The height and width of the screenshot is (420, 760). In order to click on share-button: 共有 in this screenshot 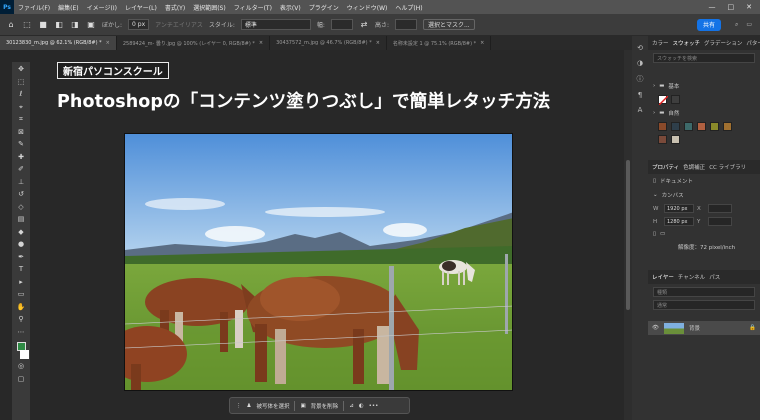, I will do `click(708, 24)`.